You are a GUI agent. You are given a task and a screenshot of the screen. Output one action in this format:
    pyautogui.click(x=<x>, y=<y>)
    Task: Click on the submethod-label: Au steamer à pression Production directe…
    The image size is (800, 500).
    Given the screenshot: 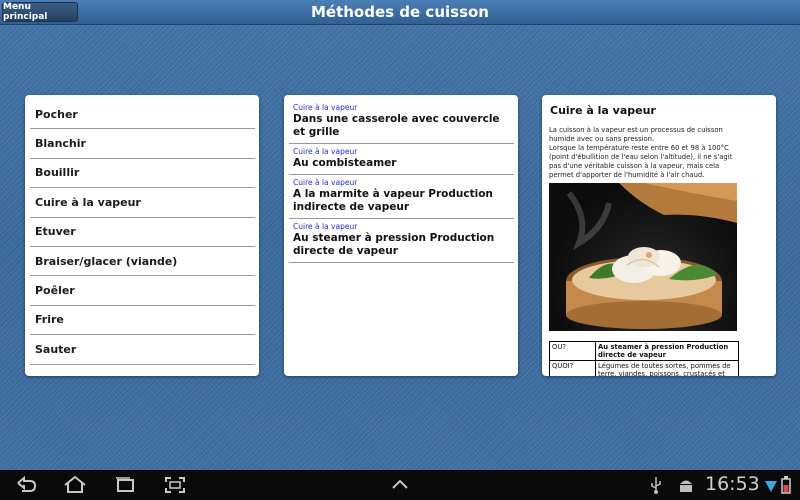 What is the action you would take?
    pyautogui.click(x=394, y=244)
    